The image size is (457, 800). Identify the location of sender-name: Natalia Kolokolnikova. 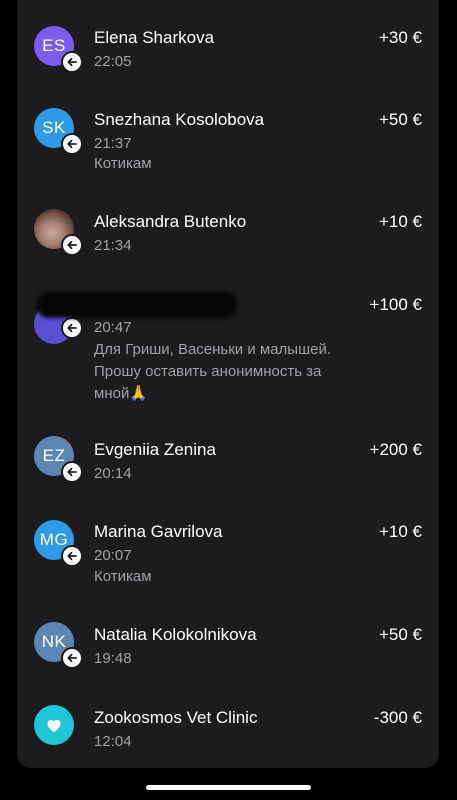
(175, 634).